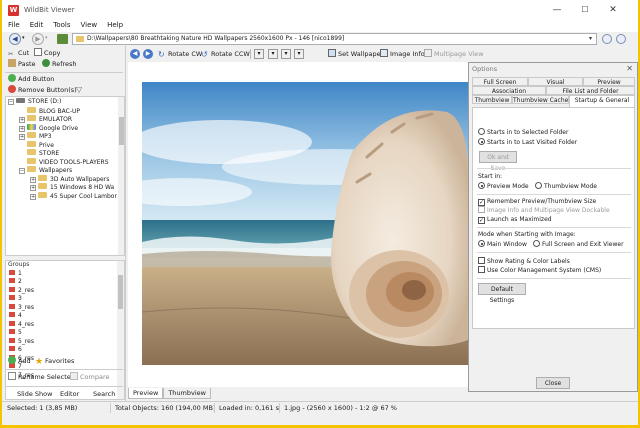  Describe the element at coordinates (566, 186) in the screenshot. I see `thumbview-mode-radio: Thumbview Mode` at that location.